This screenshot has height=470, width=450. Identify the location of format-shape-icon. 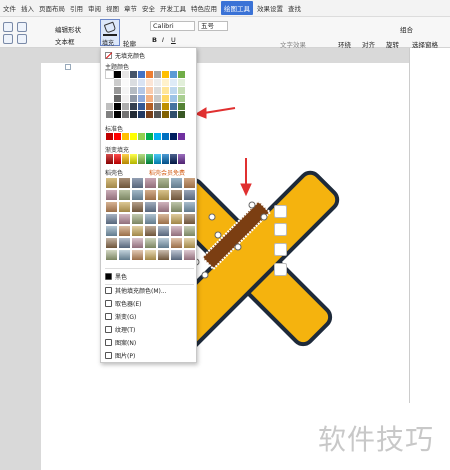
(280, 229).